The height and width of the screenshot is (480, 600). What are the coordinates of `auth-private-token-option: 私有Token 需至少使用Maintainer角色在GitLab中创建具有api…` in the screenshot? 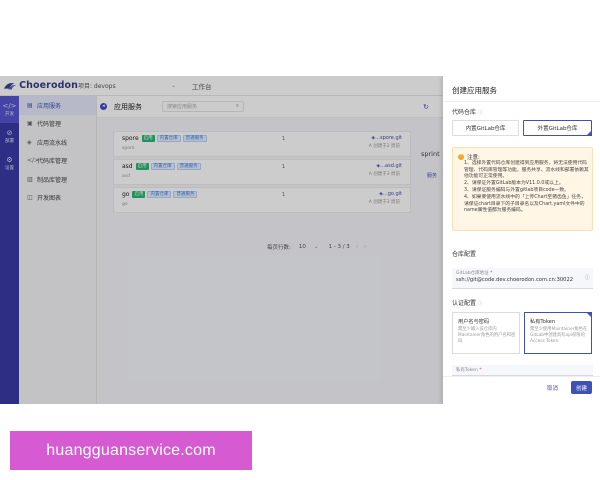 It's located at (558, 333).